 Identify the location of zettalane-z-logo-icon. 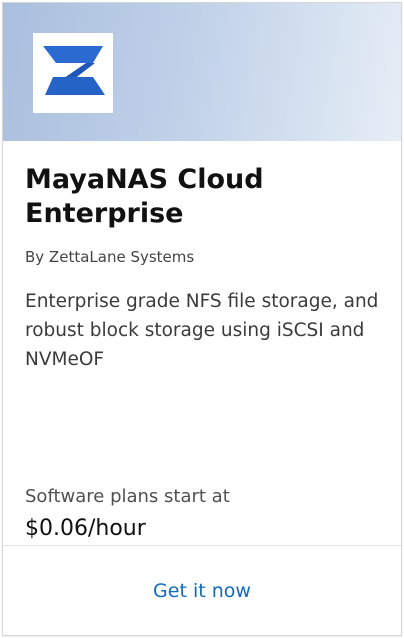
(74, 70).